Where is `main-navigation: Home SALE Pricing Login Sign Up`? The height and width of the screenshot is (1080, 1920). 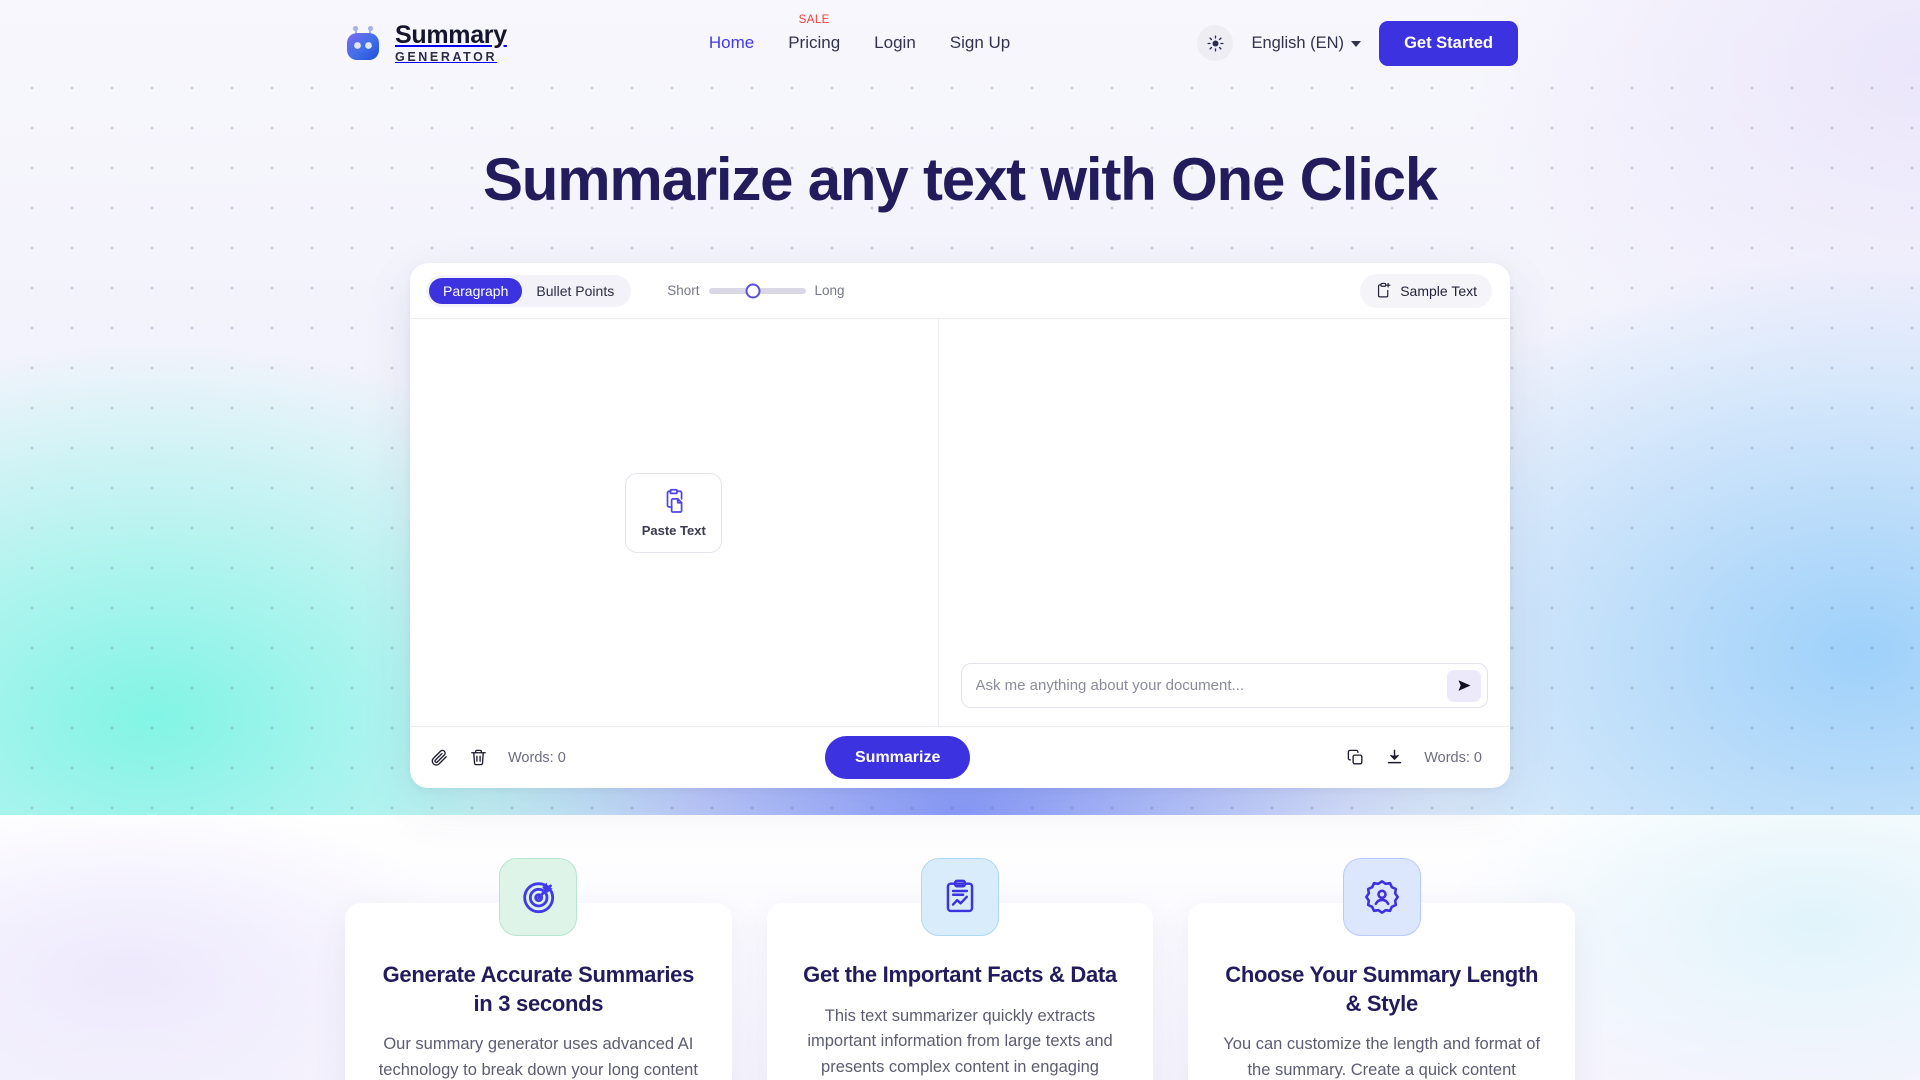 main-navigation: Home SALE Pricing Login Sign Up is located at coordinates (859, 33).